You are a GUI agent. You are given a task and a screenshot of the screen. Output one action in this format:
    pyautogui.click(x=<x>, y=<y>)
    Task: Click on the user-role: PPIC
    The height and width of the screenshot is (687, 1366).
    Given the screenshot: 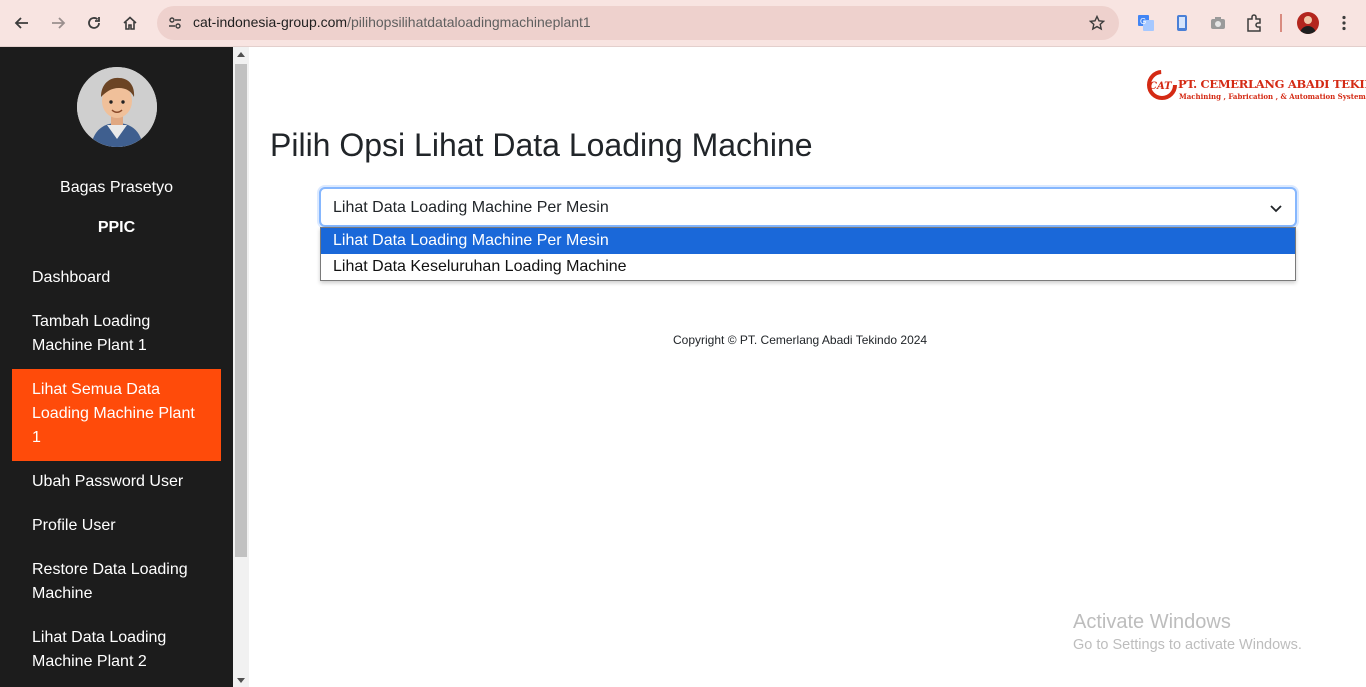 What is the action you would take?
    pyautogui.click(x=116, y=227)
    